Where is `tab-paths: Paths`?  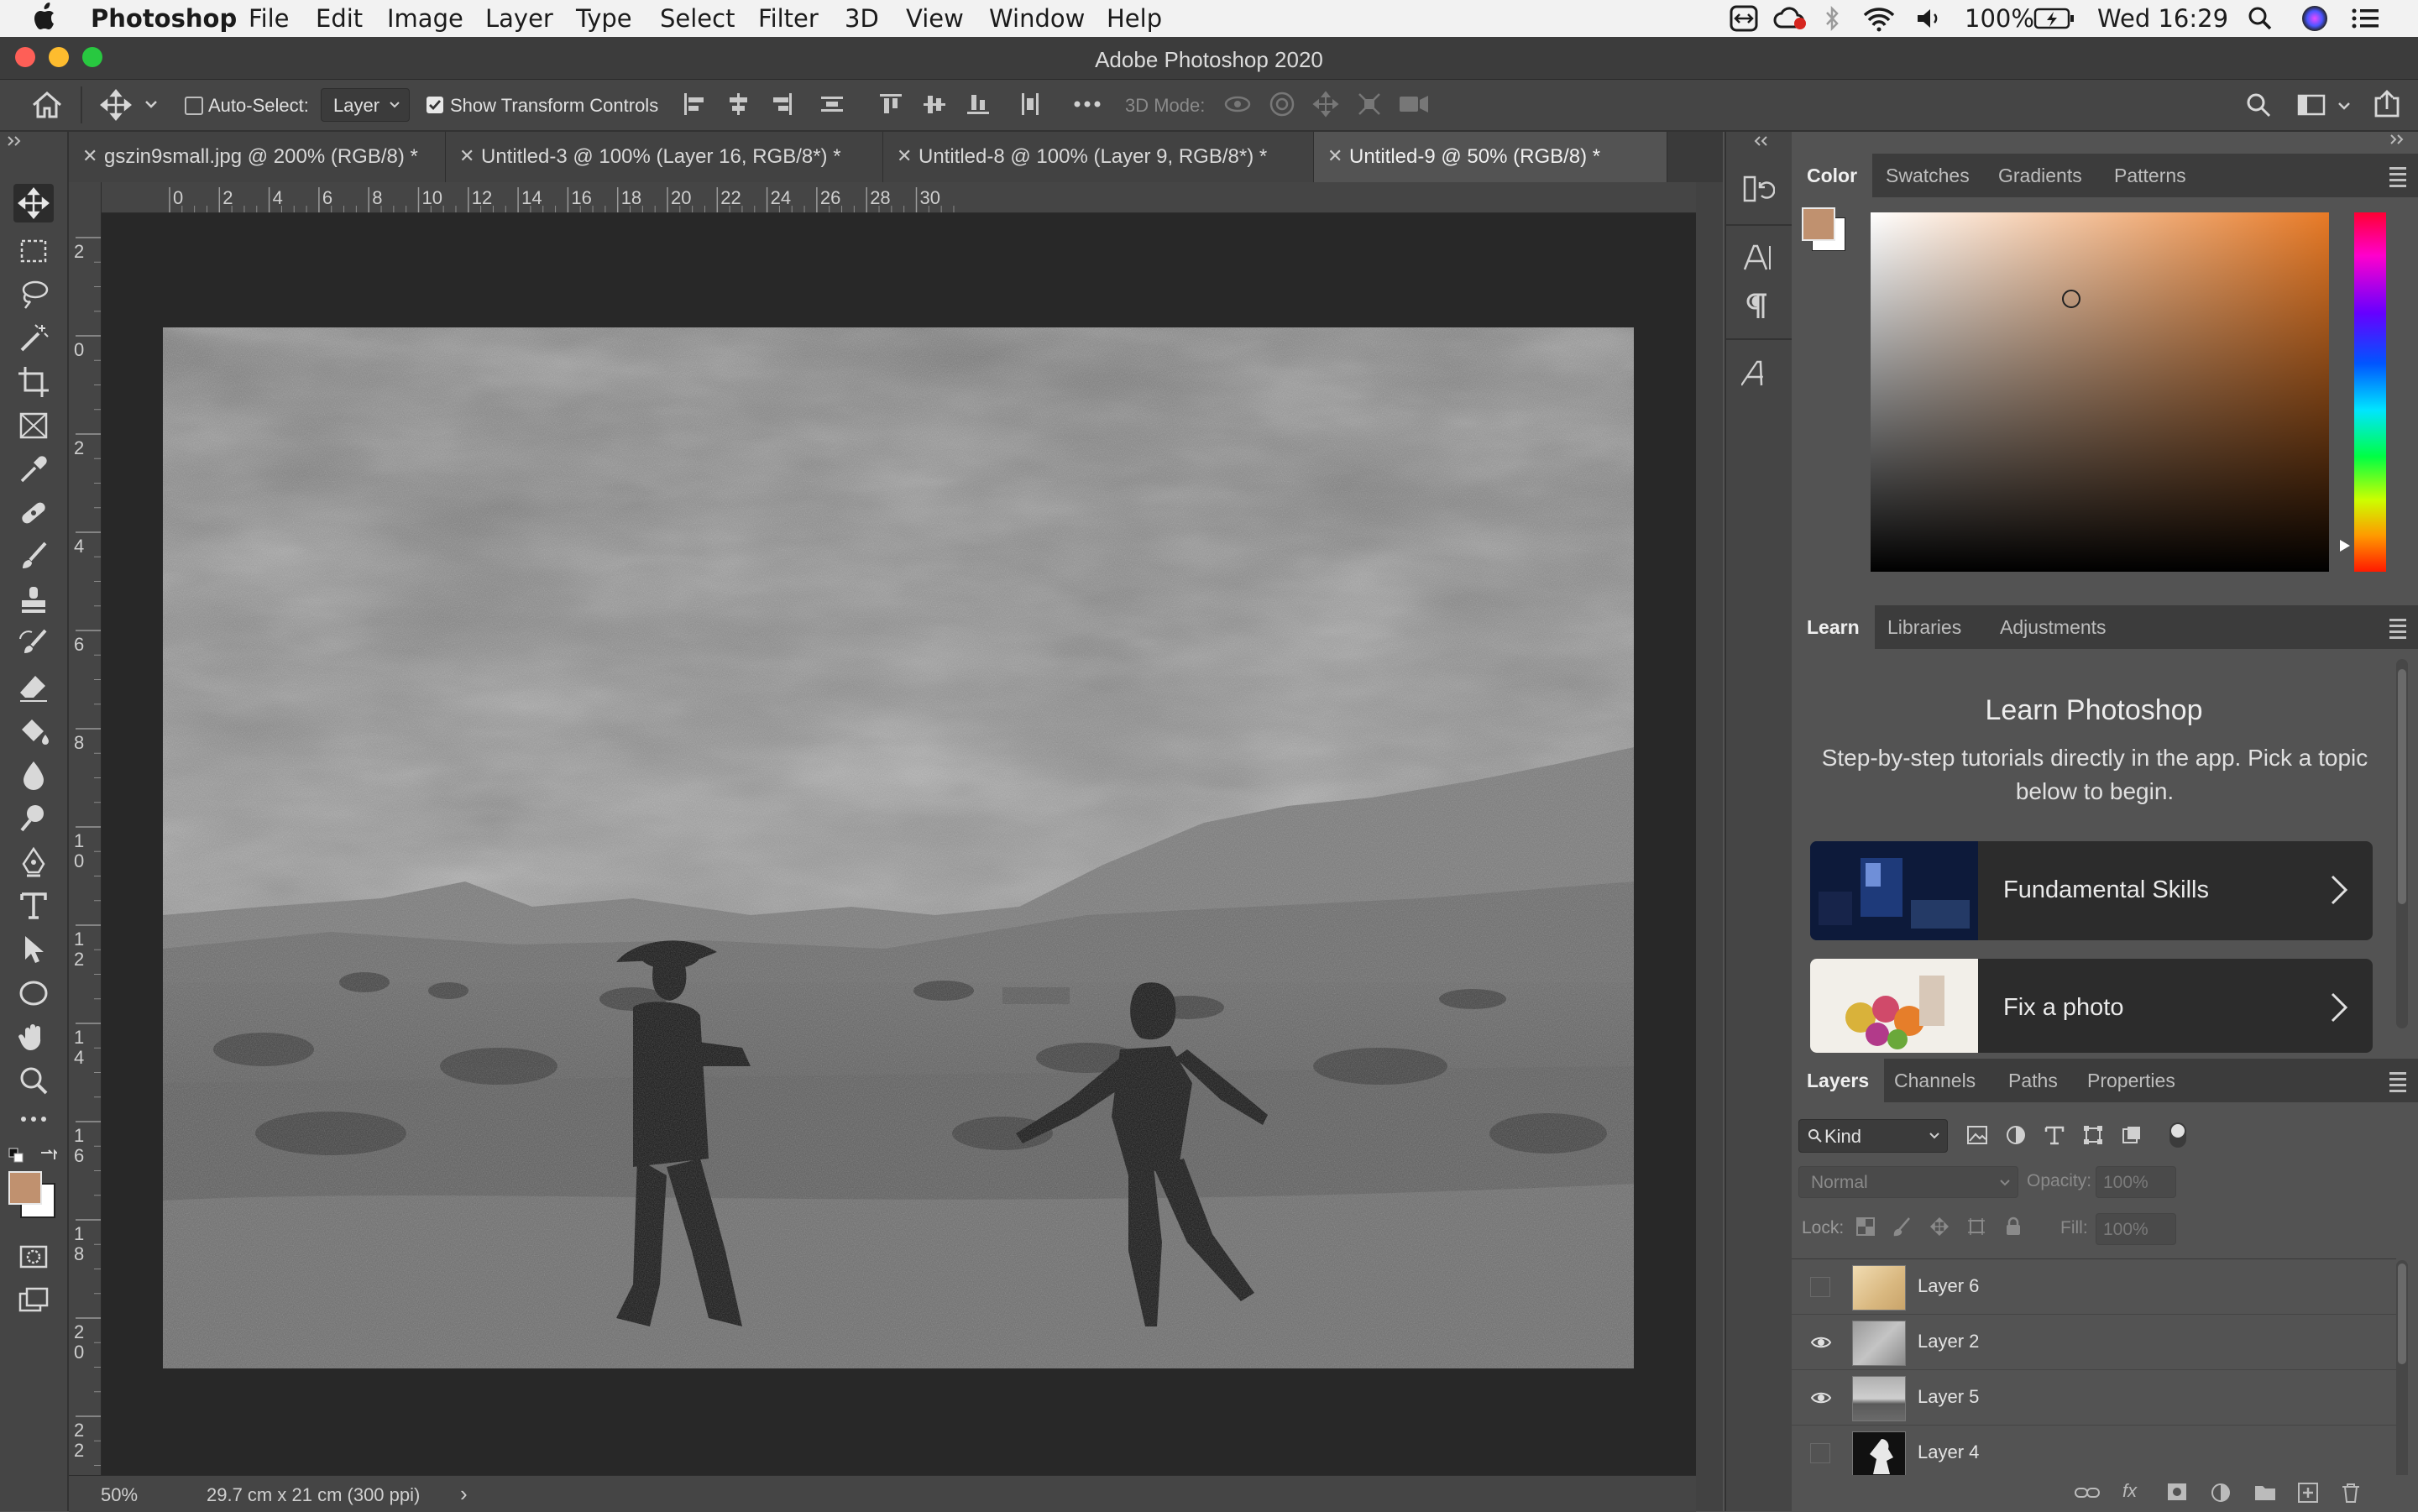 tab-paths: Paths is located at coordinates (2033, 1080).